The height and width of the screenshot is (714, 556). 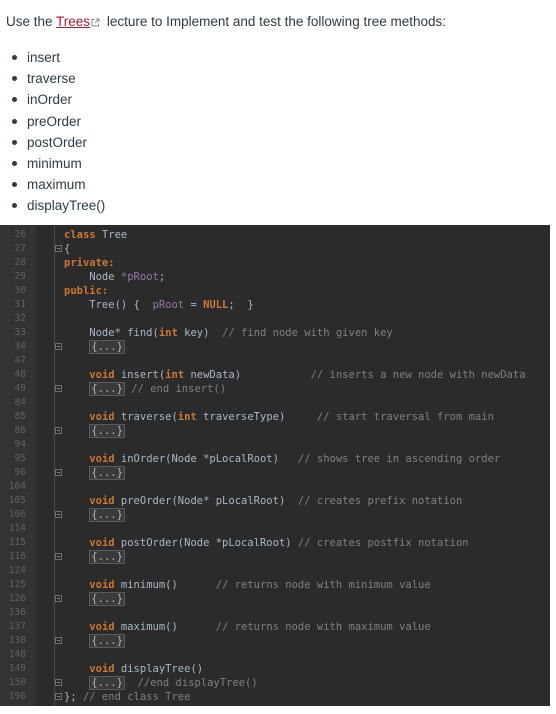 What do you see at coordinates (17, 486) in the screenshot?
I see `line-number: 104` at bounding box center [17, 486].